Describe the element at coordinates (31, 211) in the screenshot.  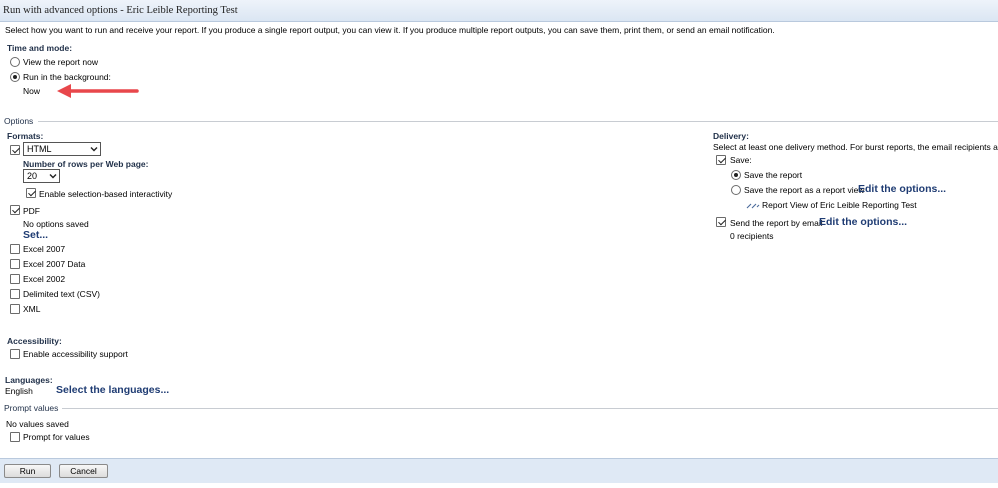
I see `pdf-label: PDF` at that location.